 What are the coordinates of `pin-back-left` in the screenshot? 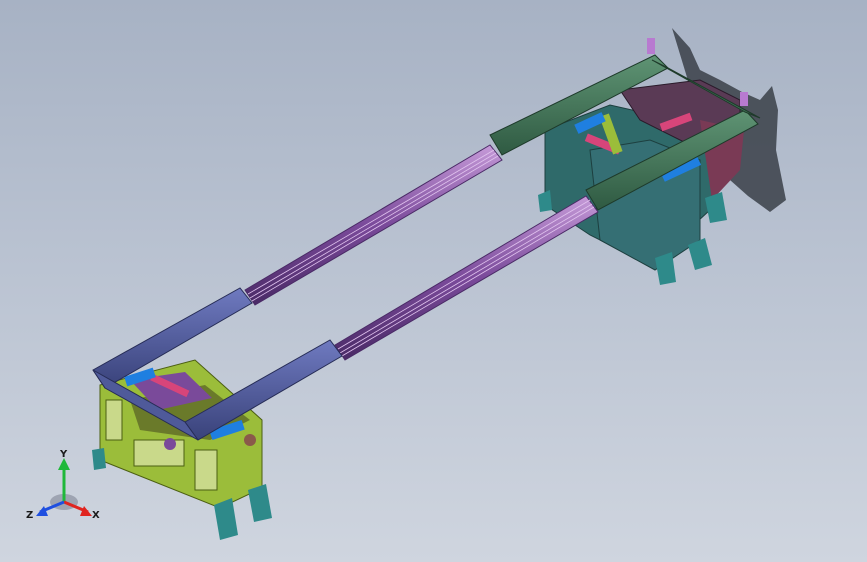 It's located at (651, 46).